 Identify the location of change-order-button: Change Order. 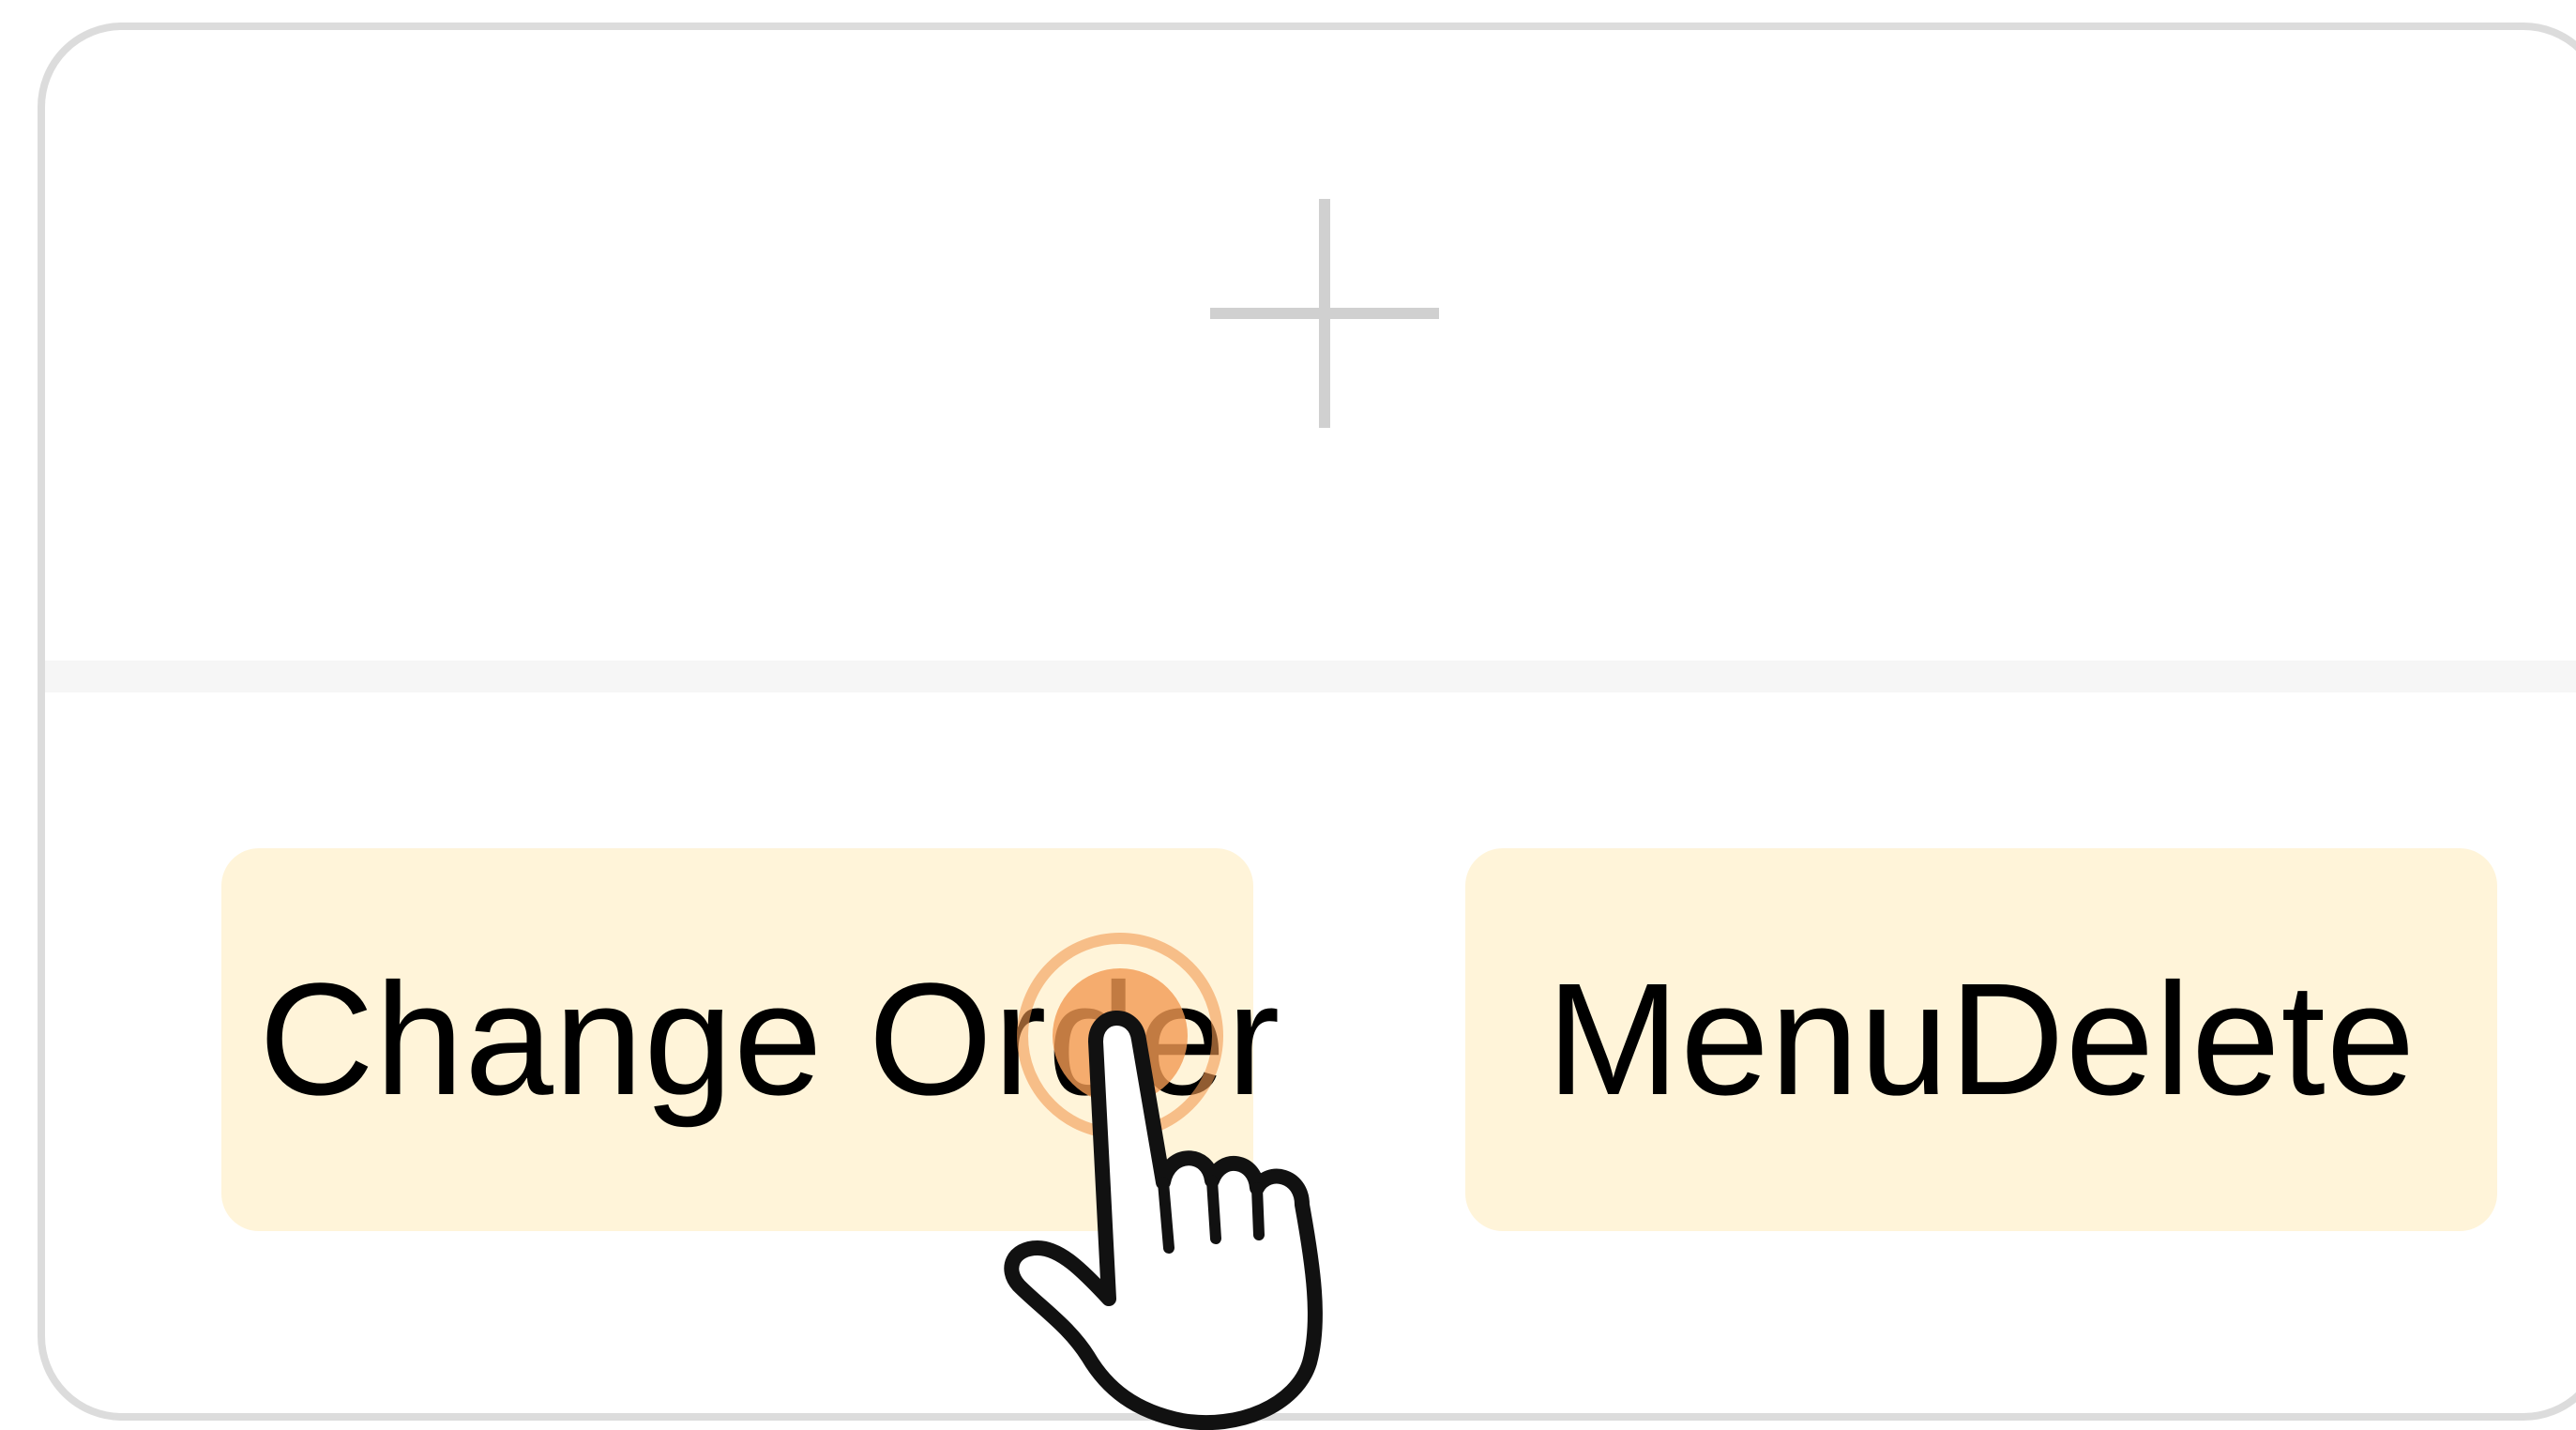
(750, 1039).